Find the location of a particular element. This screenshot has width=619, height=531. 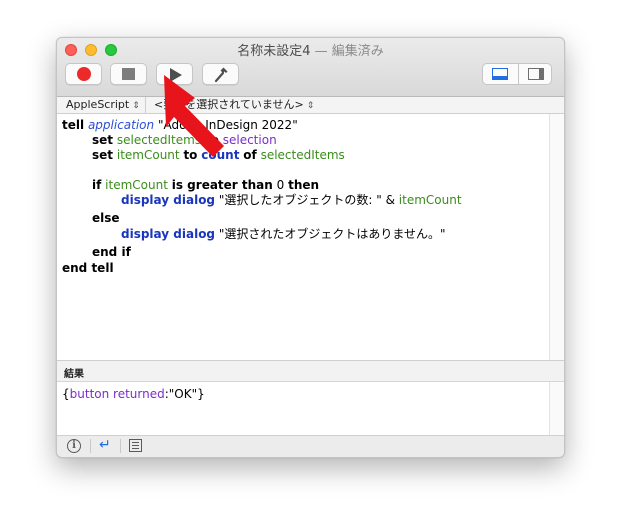

string-literal: "選択されたオブジェクトはありません。" is located at coordinates (332, 234).